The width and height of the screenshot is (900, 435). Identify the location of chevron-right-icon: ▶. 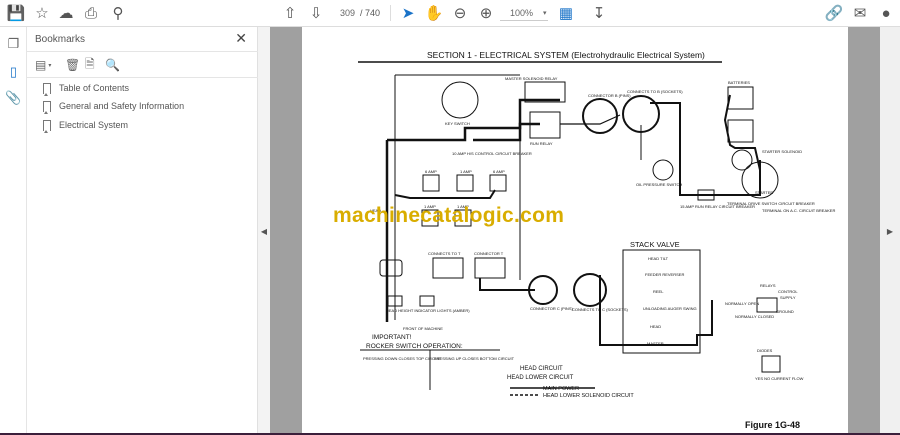
(890, 231).